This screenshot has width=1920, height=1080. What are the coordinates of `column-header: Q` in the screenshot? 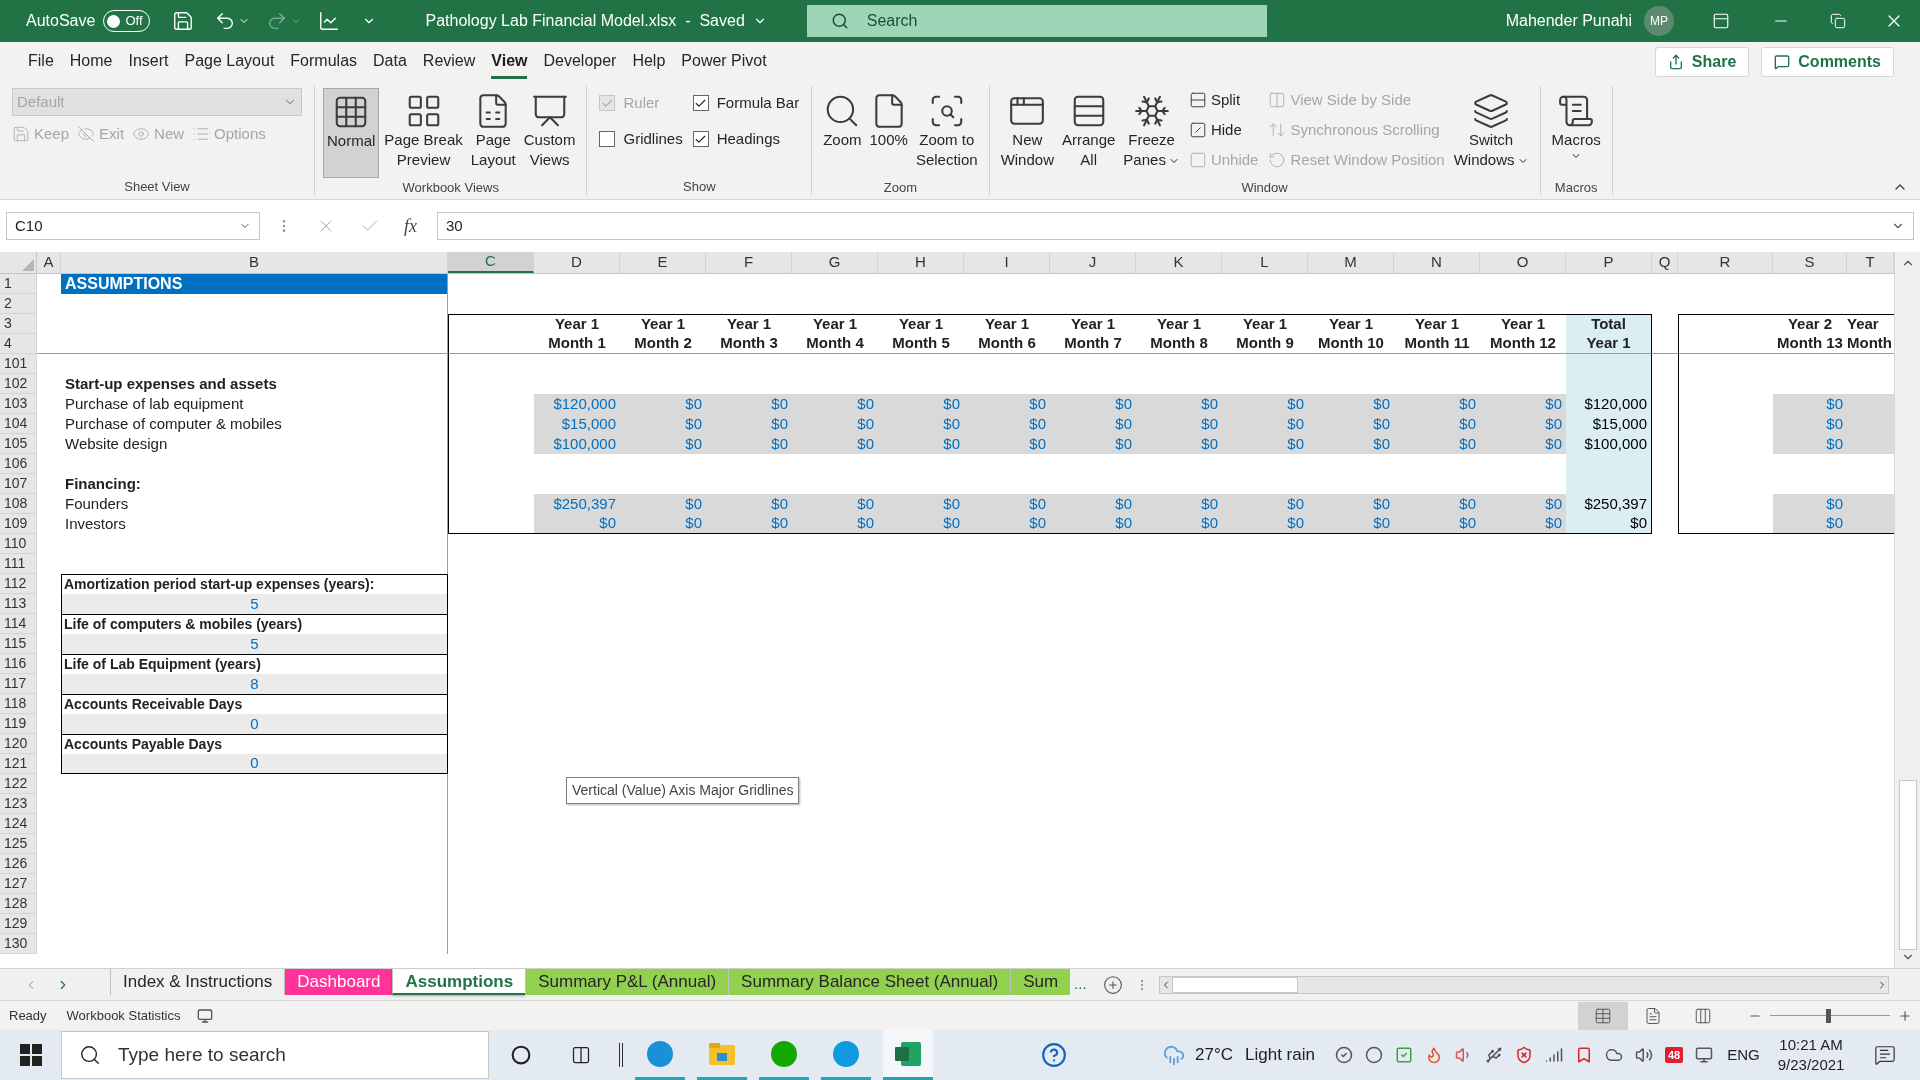 It's located at (1665, 262).